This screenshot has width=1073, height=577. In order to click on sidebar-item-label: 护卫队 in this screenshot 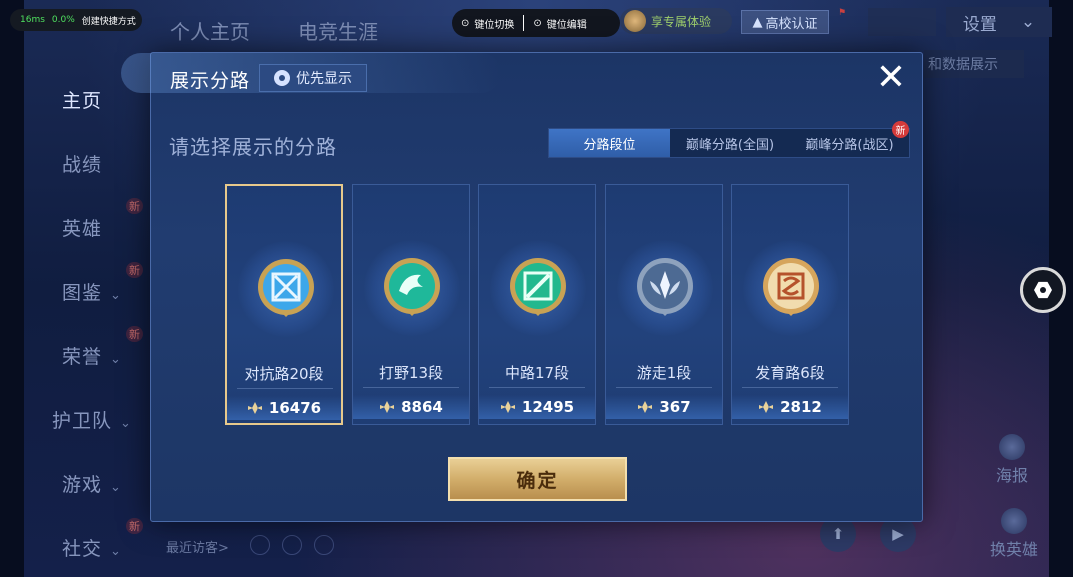, I will do `click(82, 421)`.